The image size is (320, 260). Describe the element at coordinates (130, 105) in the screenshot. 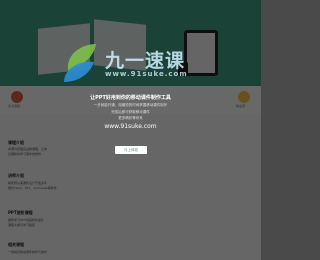

I see `modal-subtitle: 一步就能开通，用最短的时间掌握移动课件制作` at that location.